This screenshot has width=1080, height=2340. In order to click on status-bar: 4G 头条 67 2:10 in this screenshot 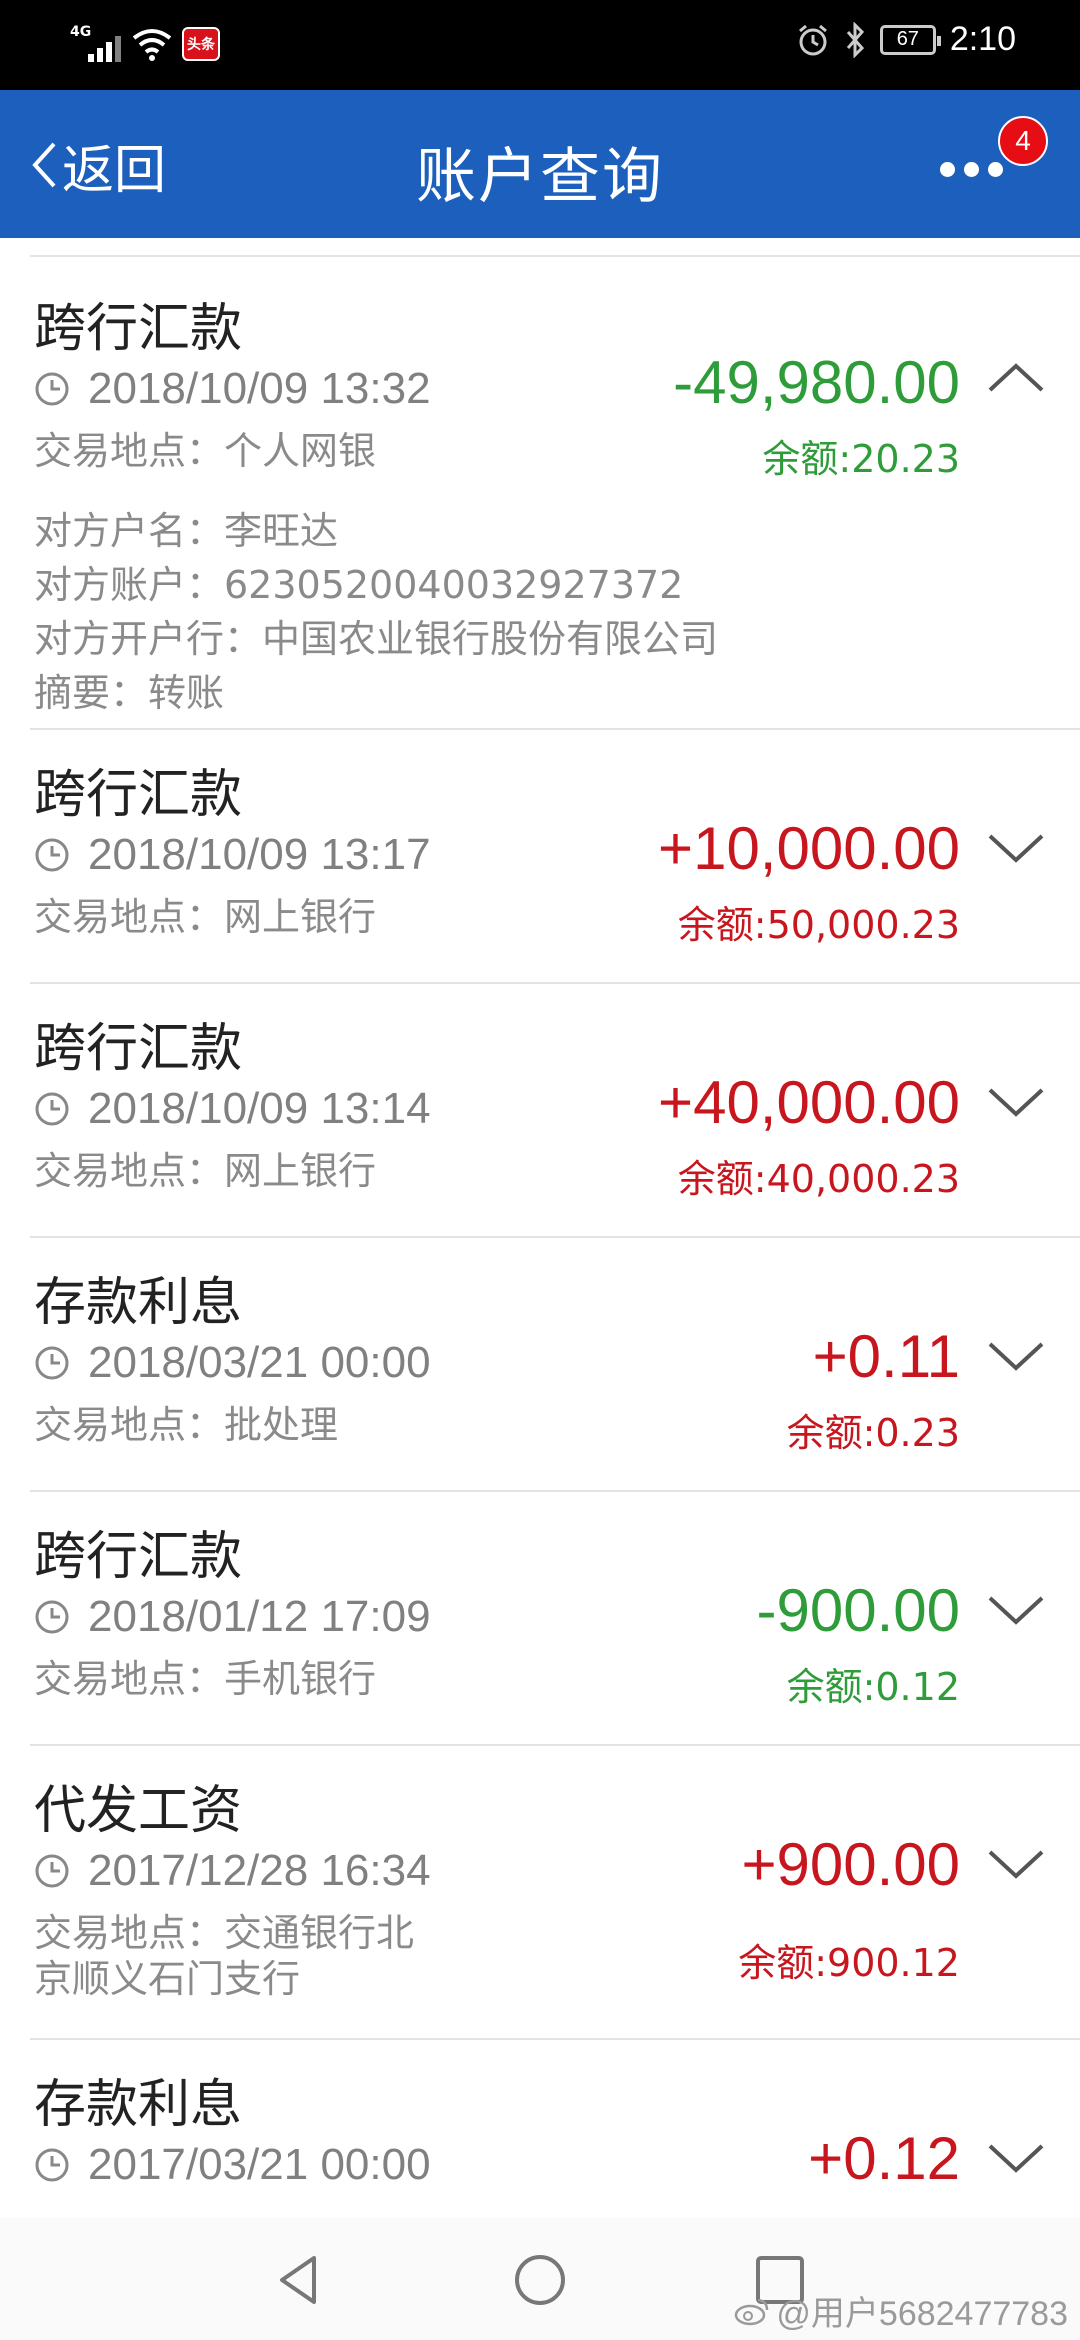, I will do `click(540, 45)`.